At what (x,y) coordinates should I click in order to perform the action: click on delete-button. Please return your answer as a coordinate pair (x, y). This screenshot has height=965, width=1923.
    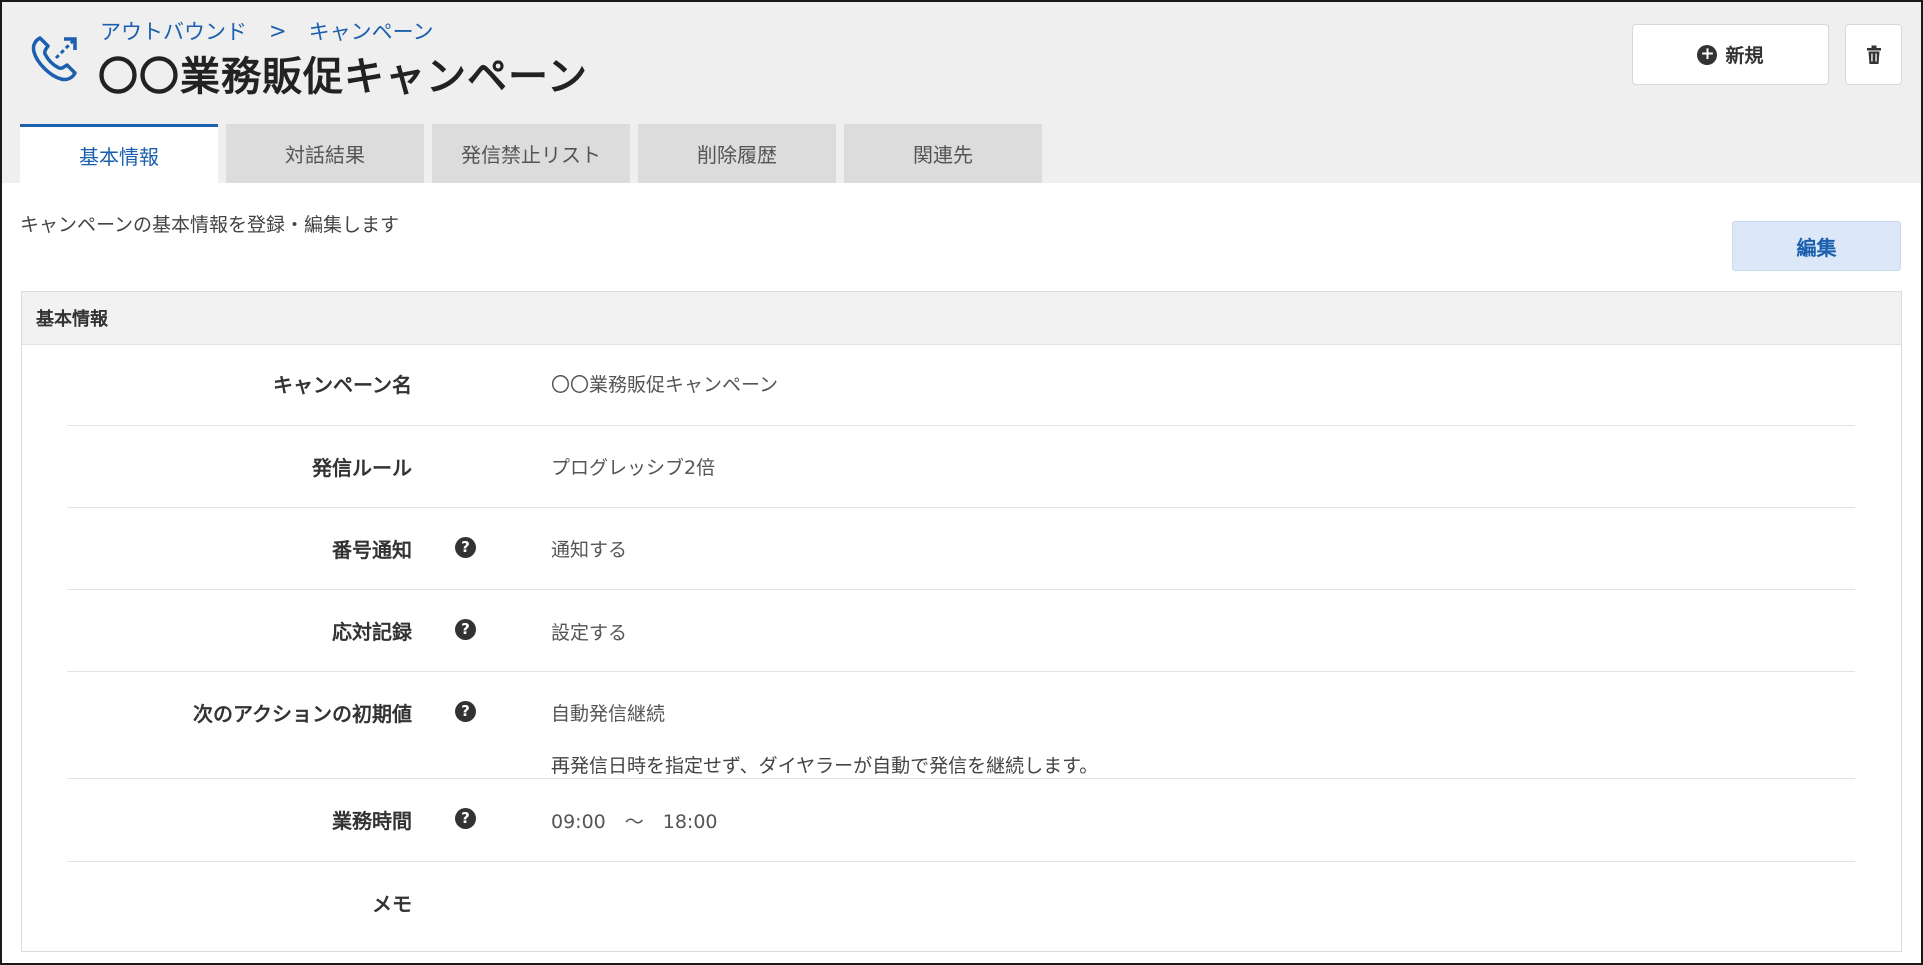
    Looking at the image, I should click on (1873, 54).